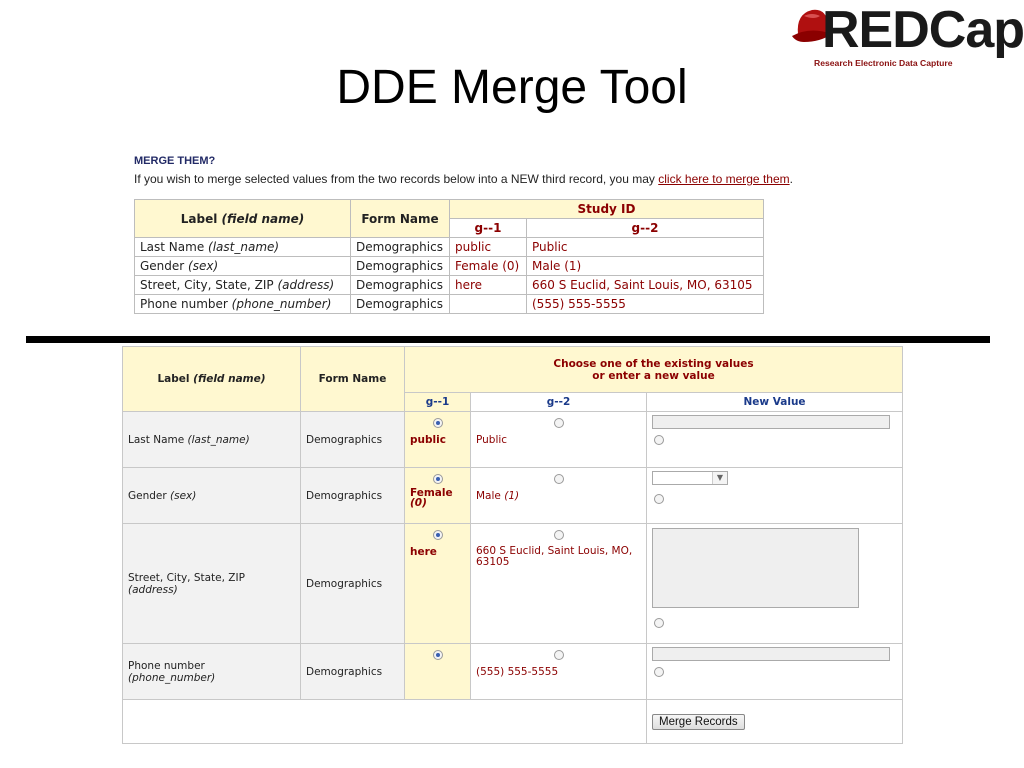  I want to click on record2-choice: Male (1), so click(558, 495).